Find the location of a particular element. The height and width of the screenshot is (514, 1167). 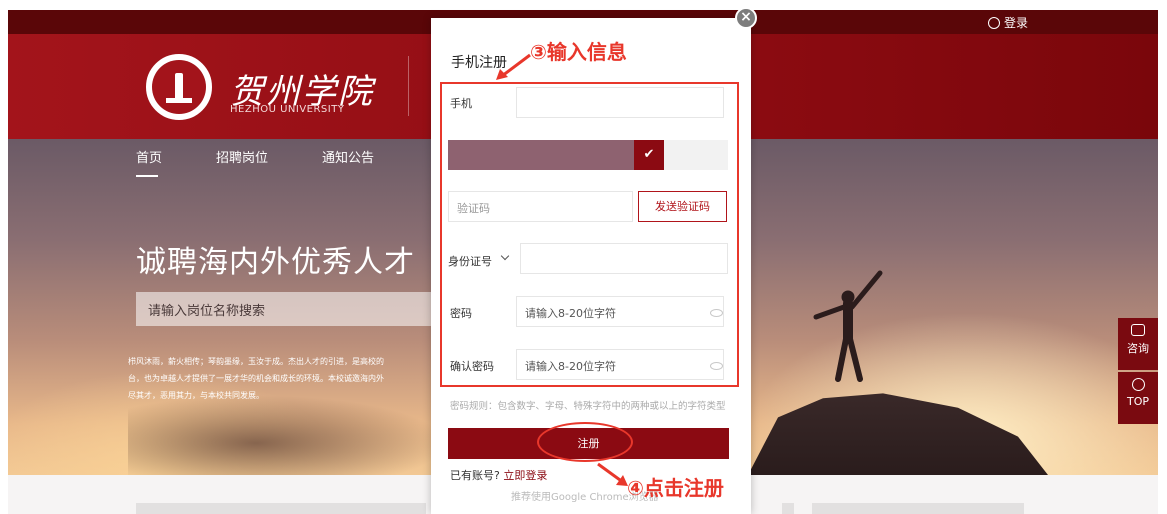

login-label: 登录 is located at coordinates (1015, 23).